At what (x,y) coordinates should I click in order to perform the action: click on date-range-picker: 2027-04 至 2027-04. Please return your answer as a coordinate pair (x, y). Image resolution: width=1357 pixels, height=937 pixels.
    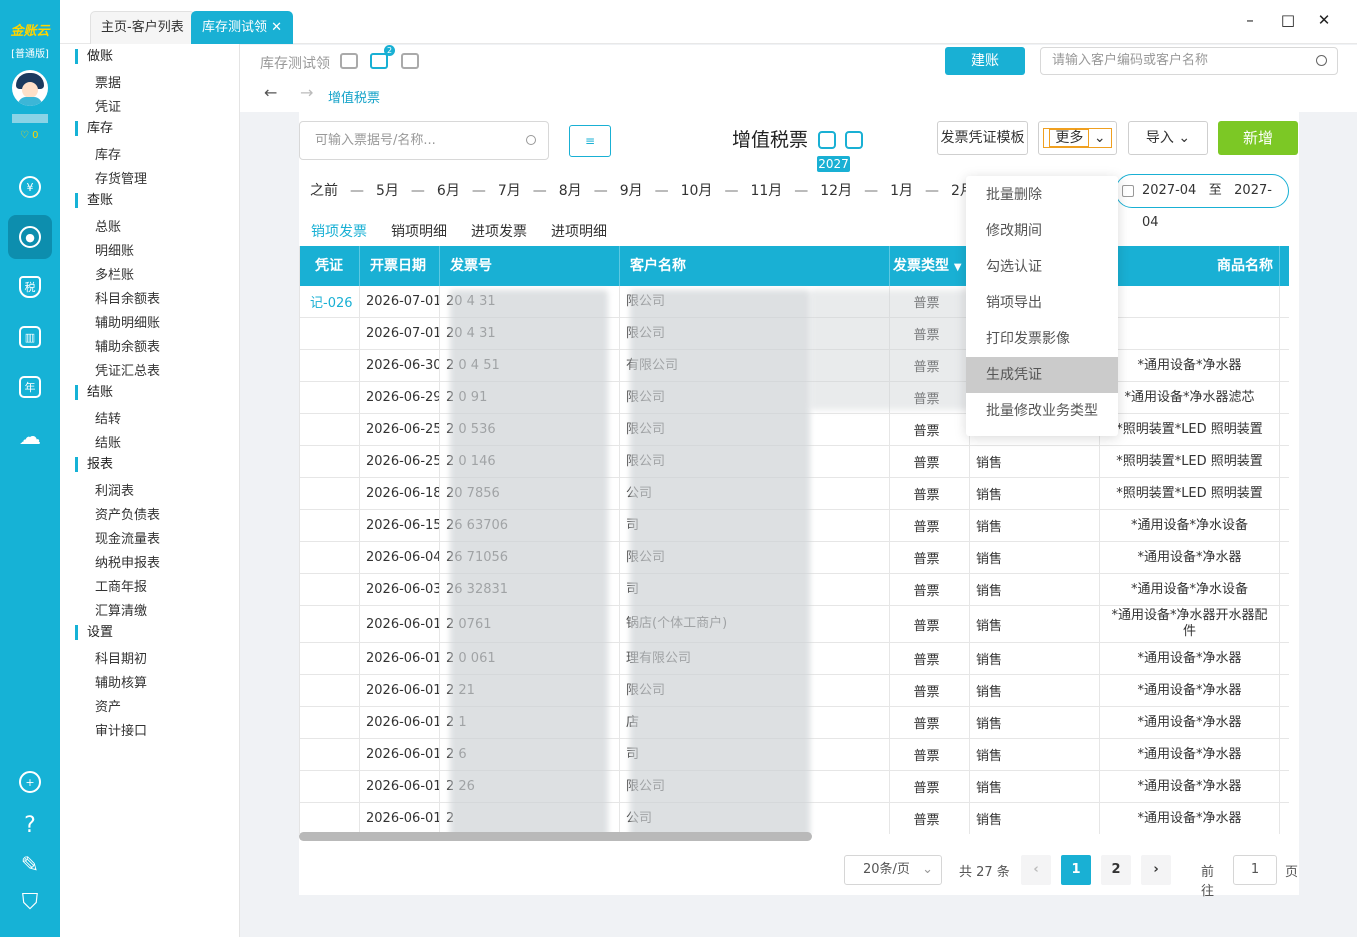
    Looking at the image, I should click on (1202, 202).